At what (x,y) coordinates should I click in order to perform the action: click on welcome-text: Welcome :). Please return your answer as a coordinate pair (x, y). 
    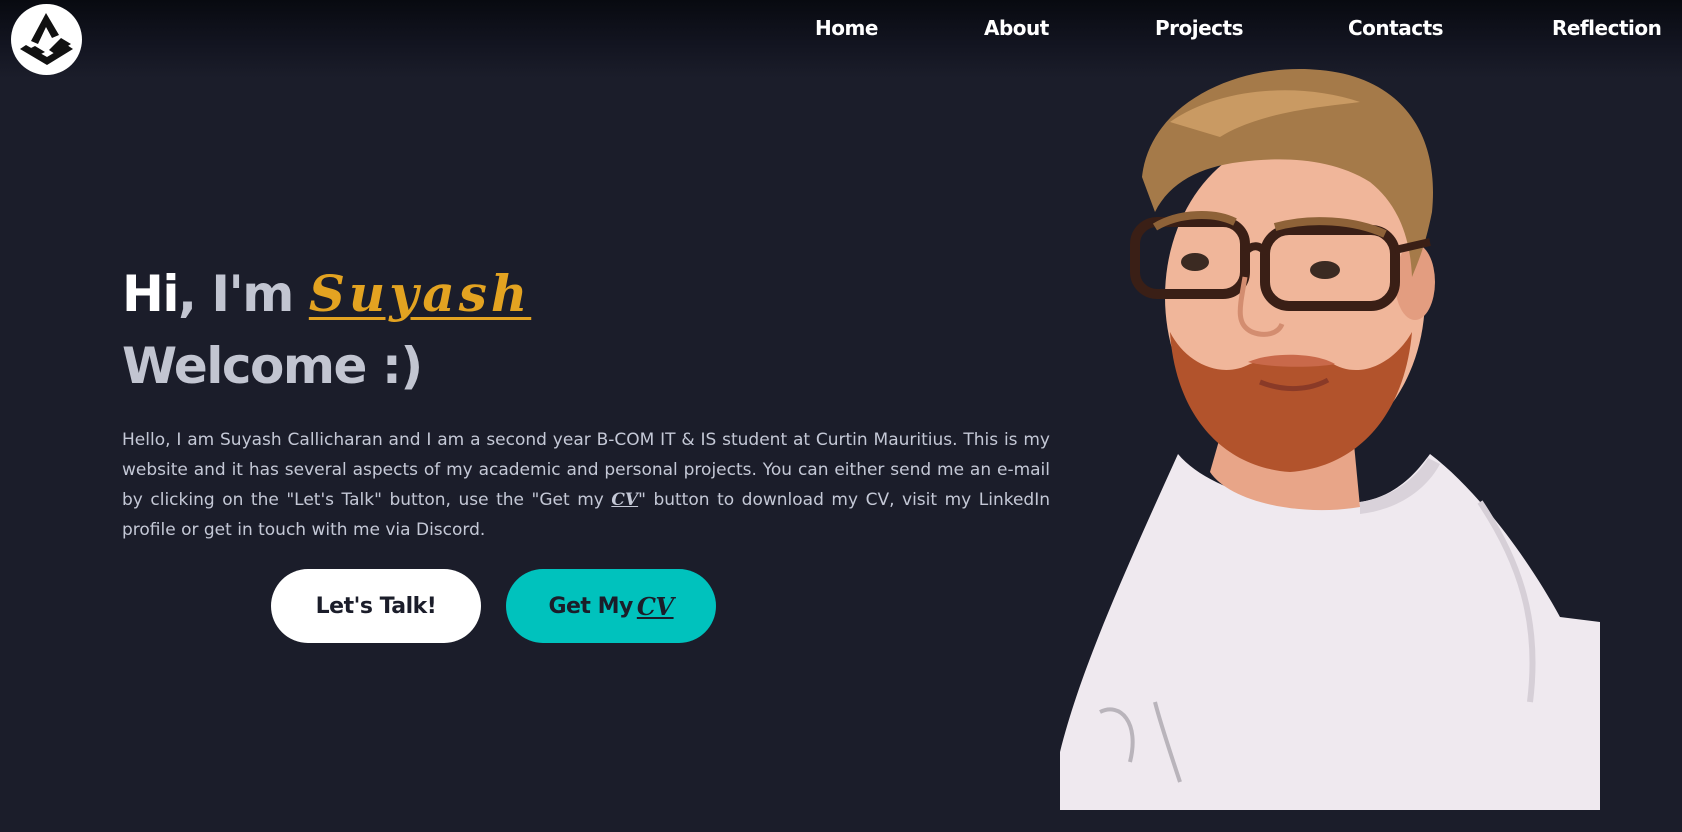
    Looking at the image, I should click on (272, 366).